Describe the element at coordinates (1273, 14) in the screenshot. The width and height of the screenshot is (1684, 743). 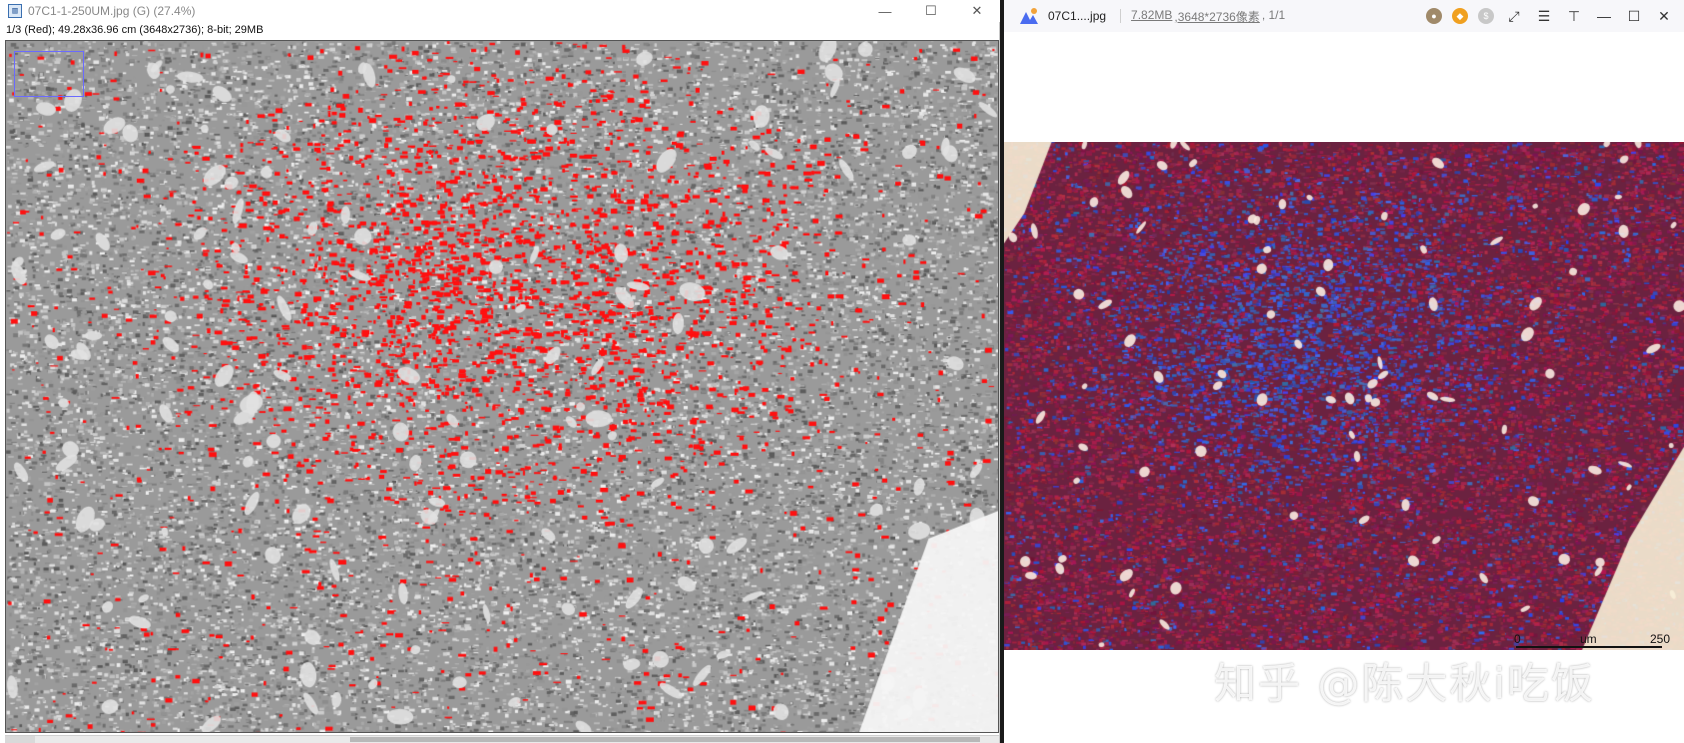
I see `page-counter: , 1/1` at that location.